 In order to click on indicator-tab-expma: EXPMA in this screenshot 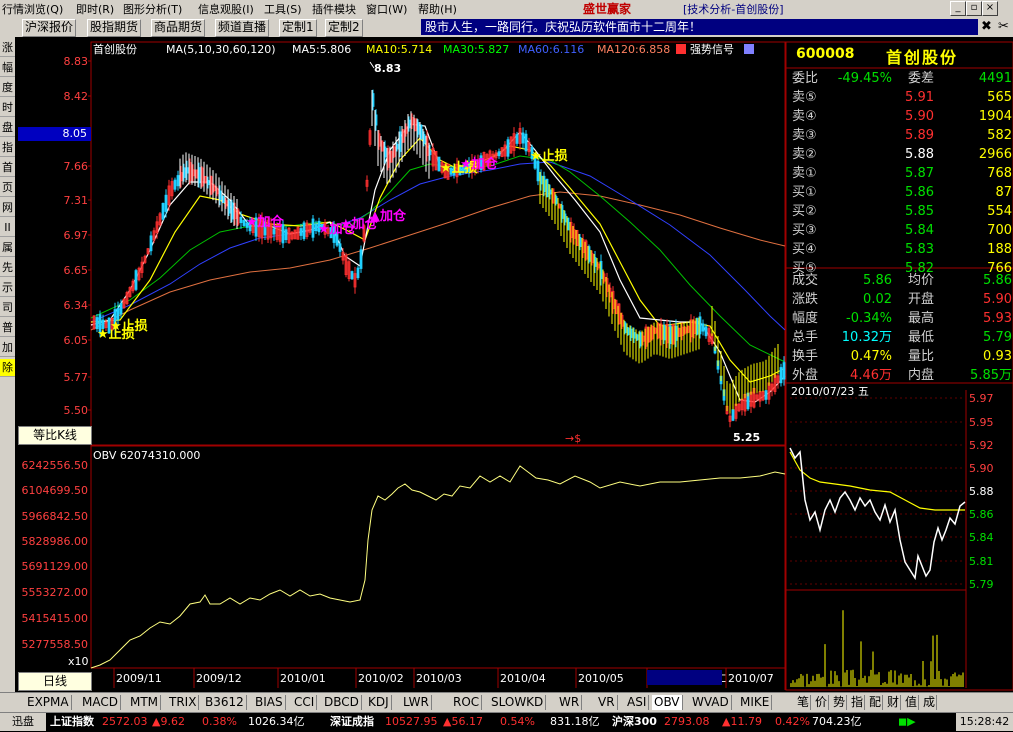, I will do `click(48, 702)`.